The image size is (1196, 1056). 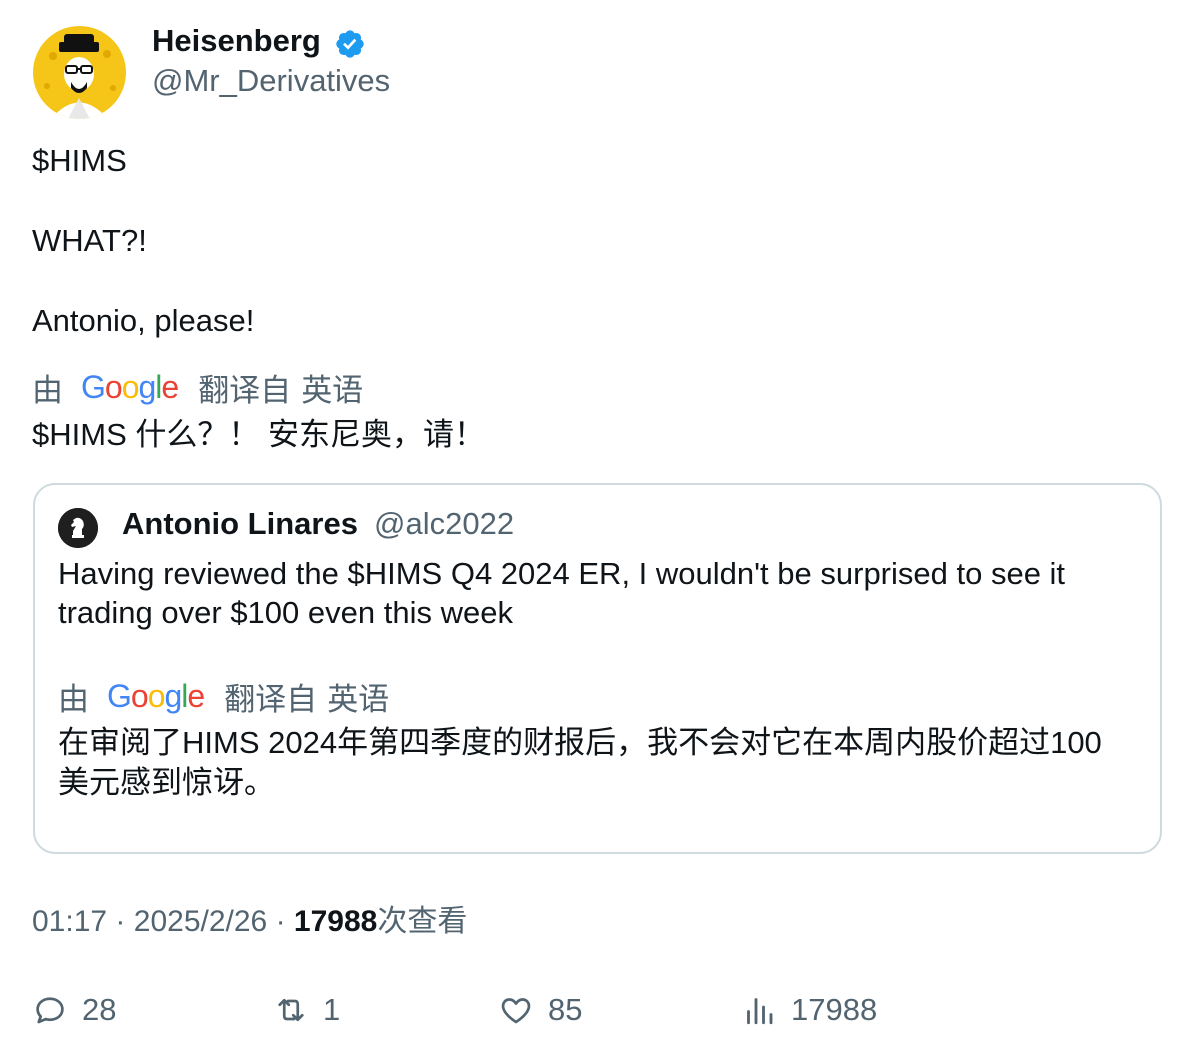 What do you see at coordinates (422, 921) in the screenshot?
I see `views-label: 次查看` at bounding box center [422, 921].